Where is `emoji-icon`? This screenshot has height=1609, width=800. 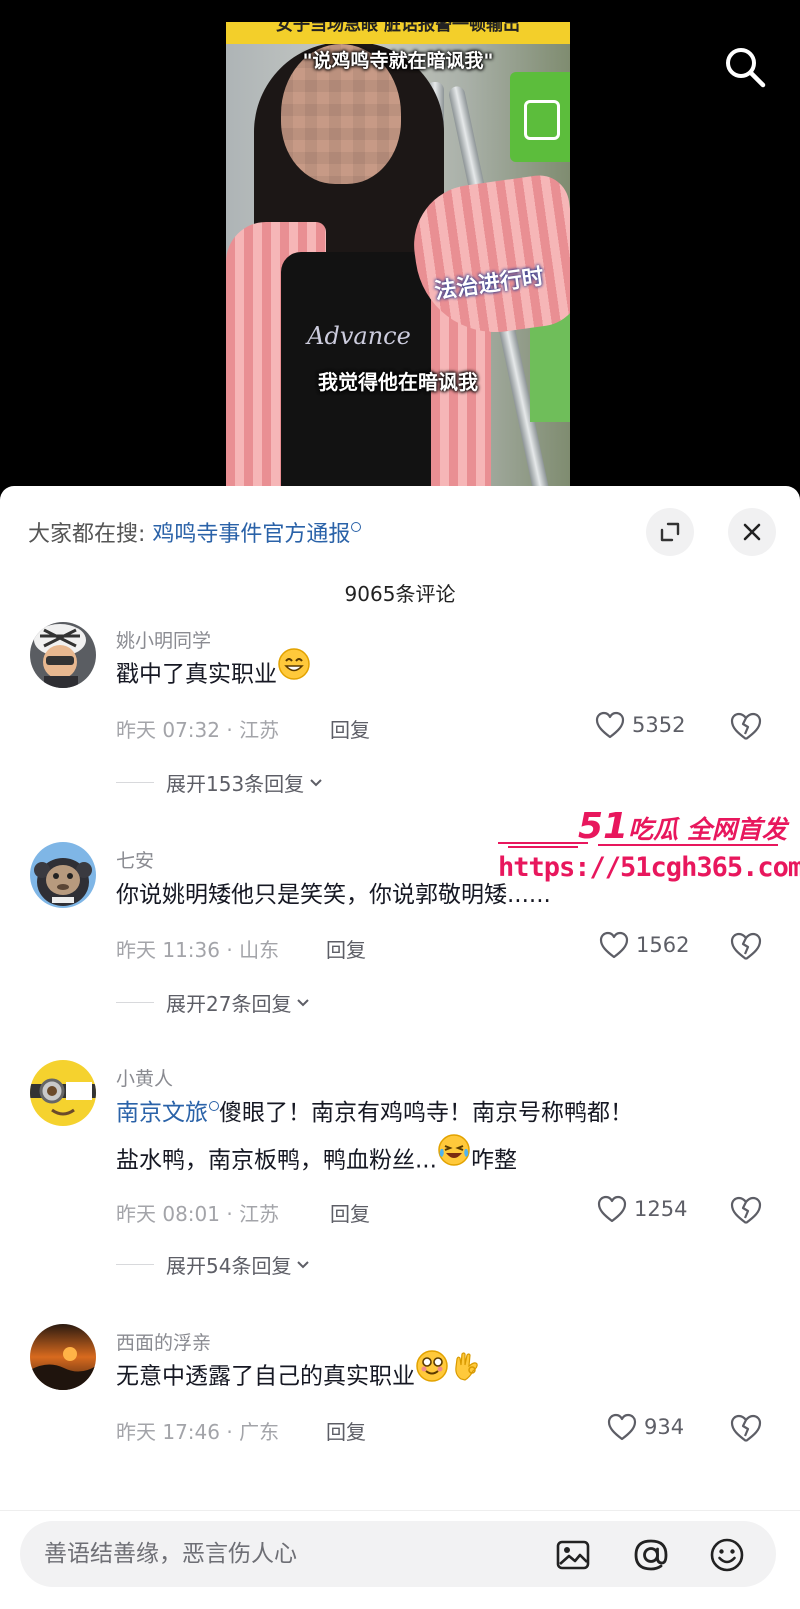 emoji-icon is located at coordinates (727, 1555).